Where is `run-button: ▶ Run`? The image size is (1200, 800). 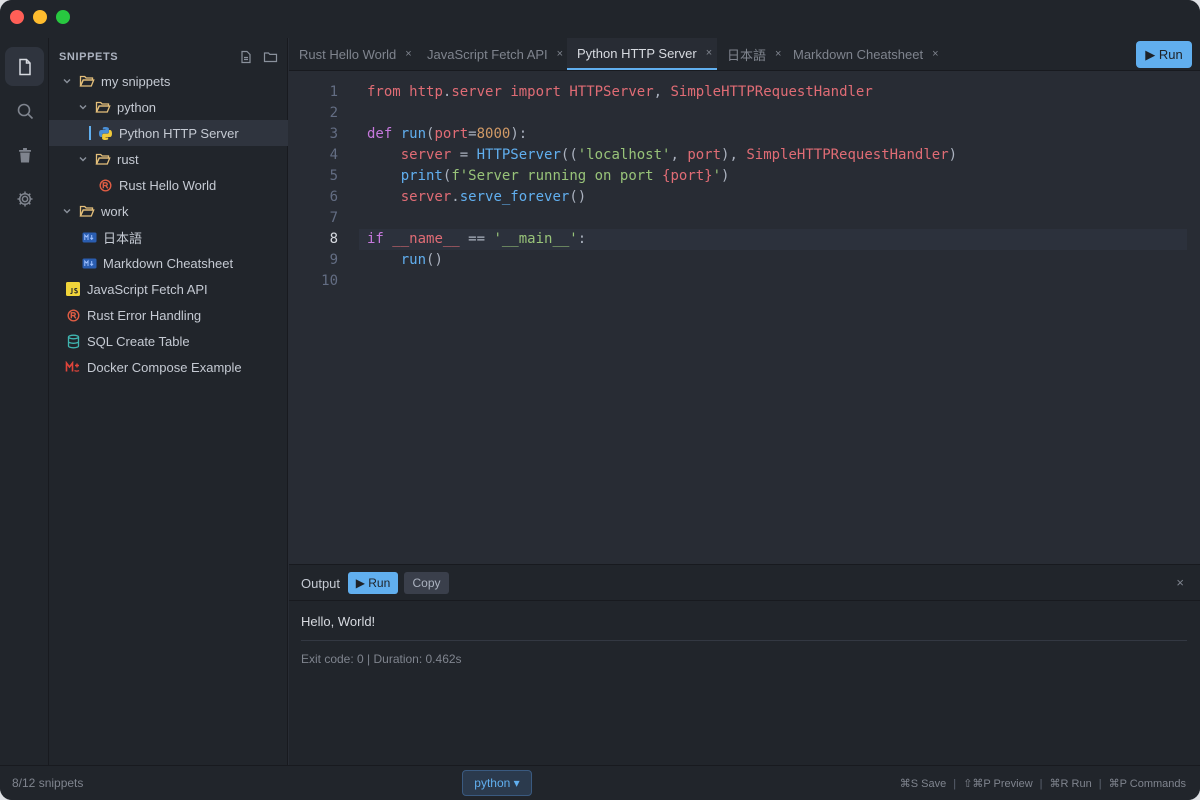 run-button: ▶ Run is located at coordinates (1164, 54).